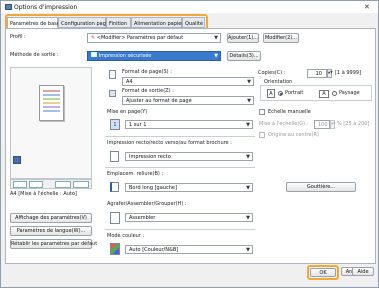  What do you see at coordinates (112, 74) in the screenshot?
I see `page-size-icon` at bounding box center [112, 74].